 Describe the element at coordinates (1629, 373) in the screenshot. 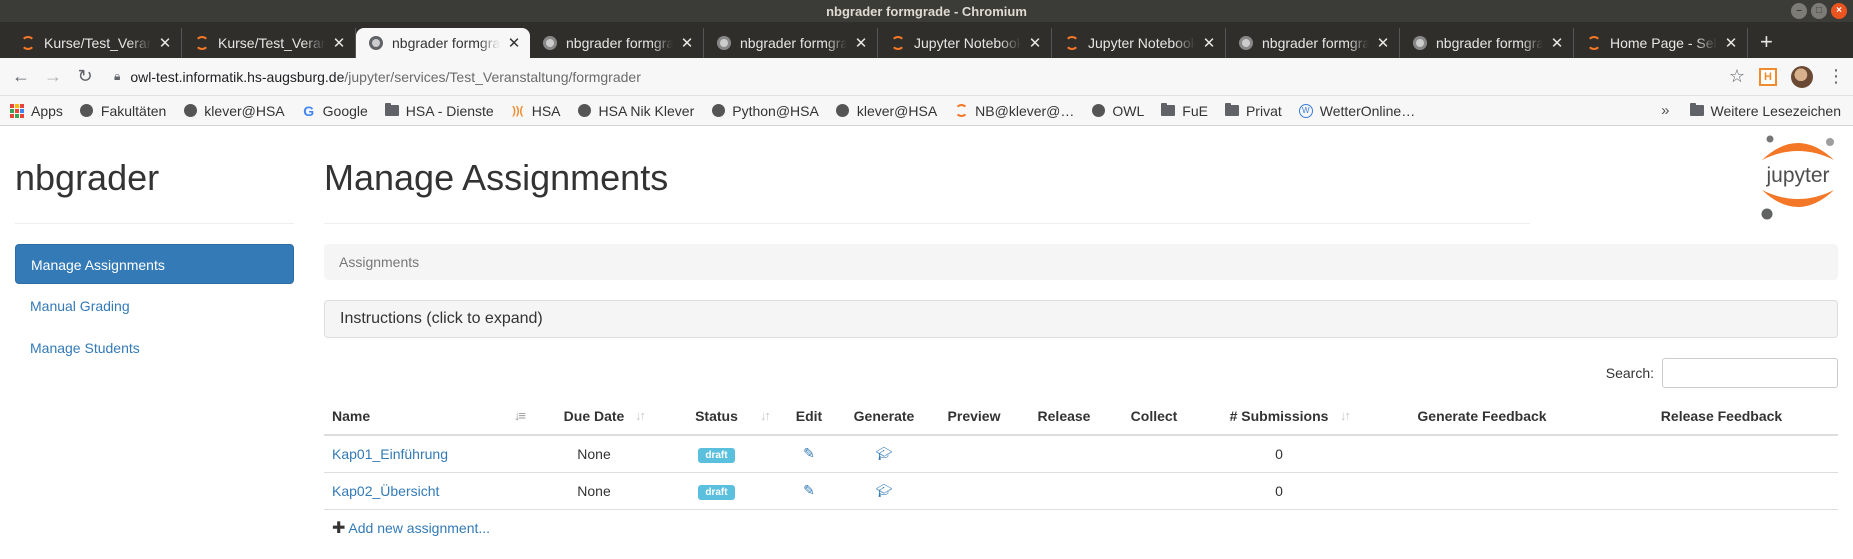

I see `search-label: Search:` at that location.